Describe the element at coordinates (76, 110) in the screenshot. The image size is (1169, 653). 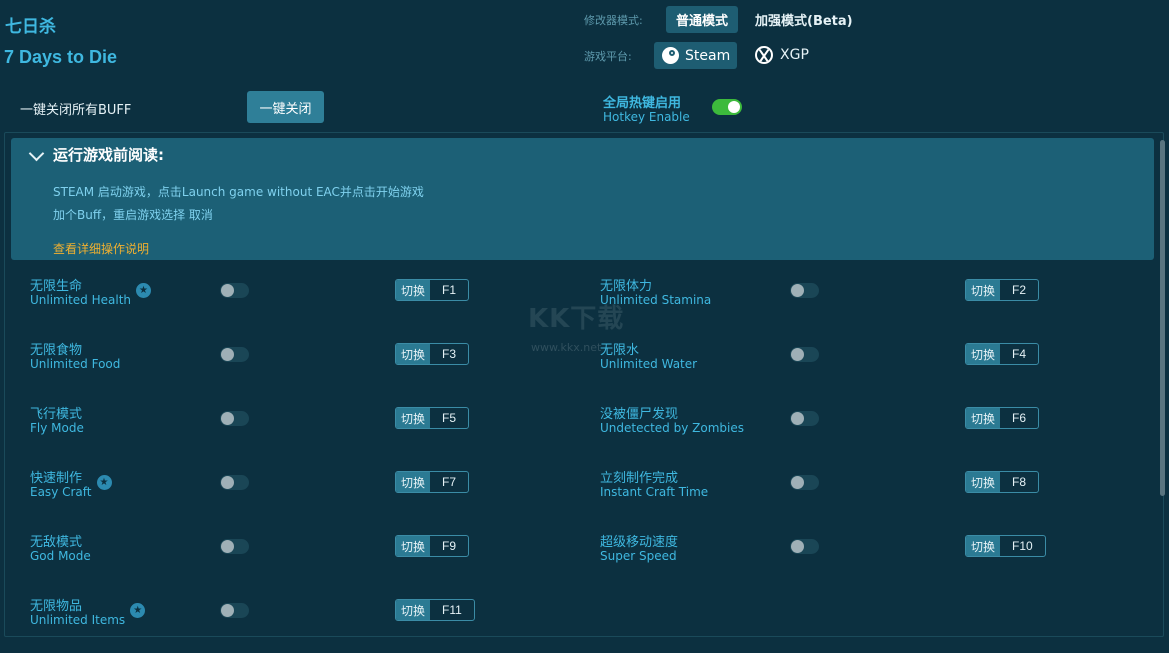
I see `close-all-buff-label: 一键关闭所有BUFF` at that location.